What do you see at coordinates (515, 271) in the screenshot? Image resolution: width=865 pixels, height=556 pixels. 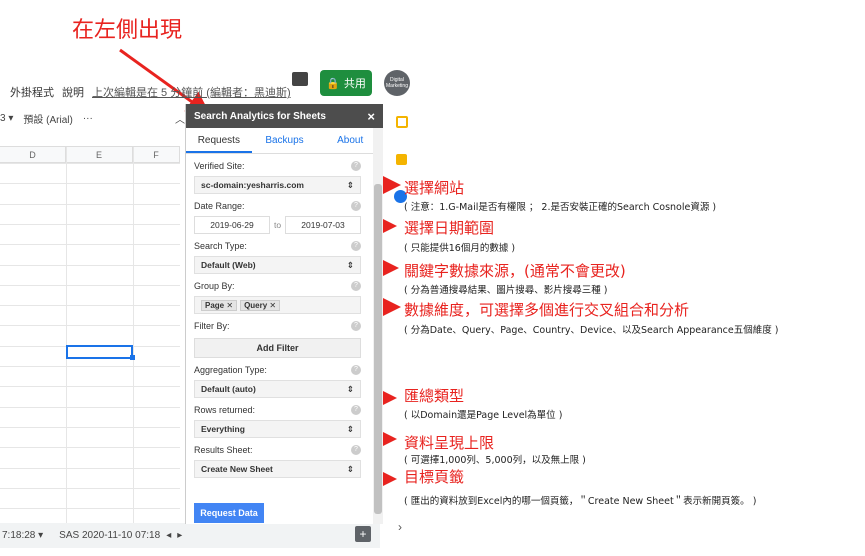 I see `annotation-title: 關鍵字數據來源，(通常不會更改)` at bounding box center [515, 271].